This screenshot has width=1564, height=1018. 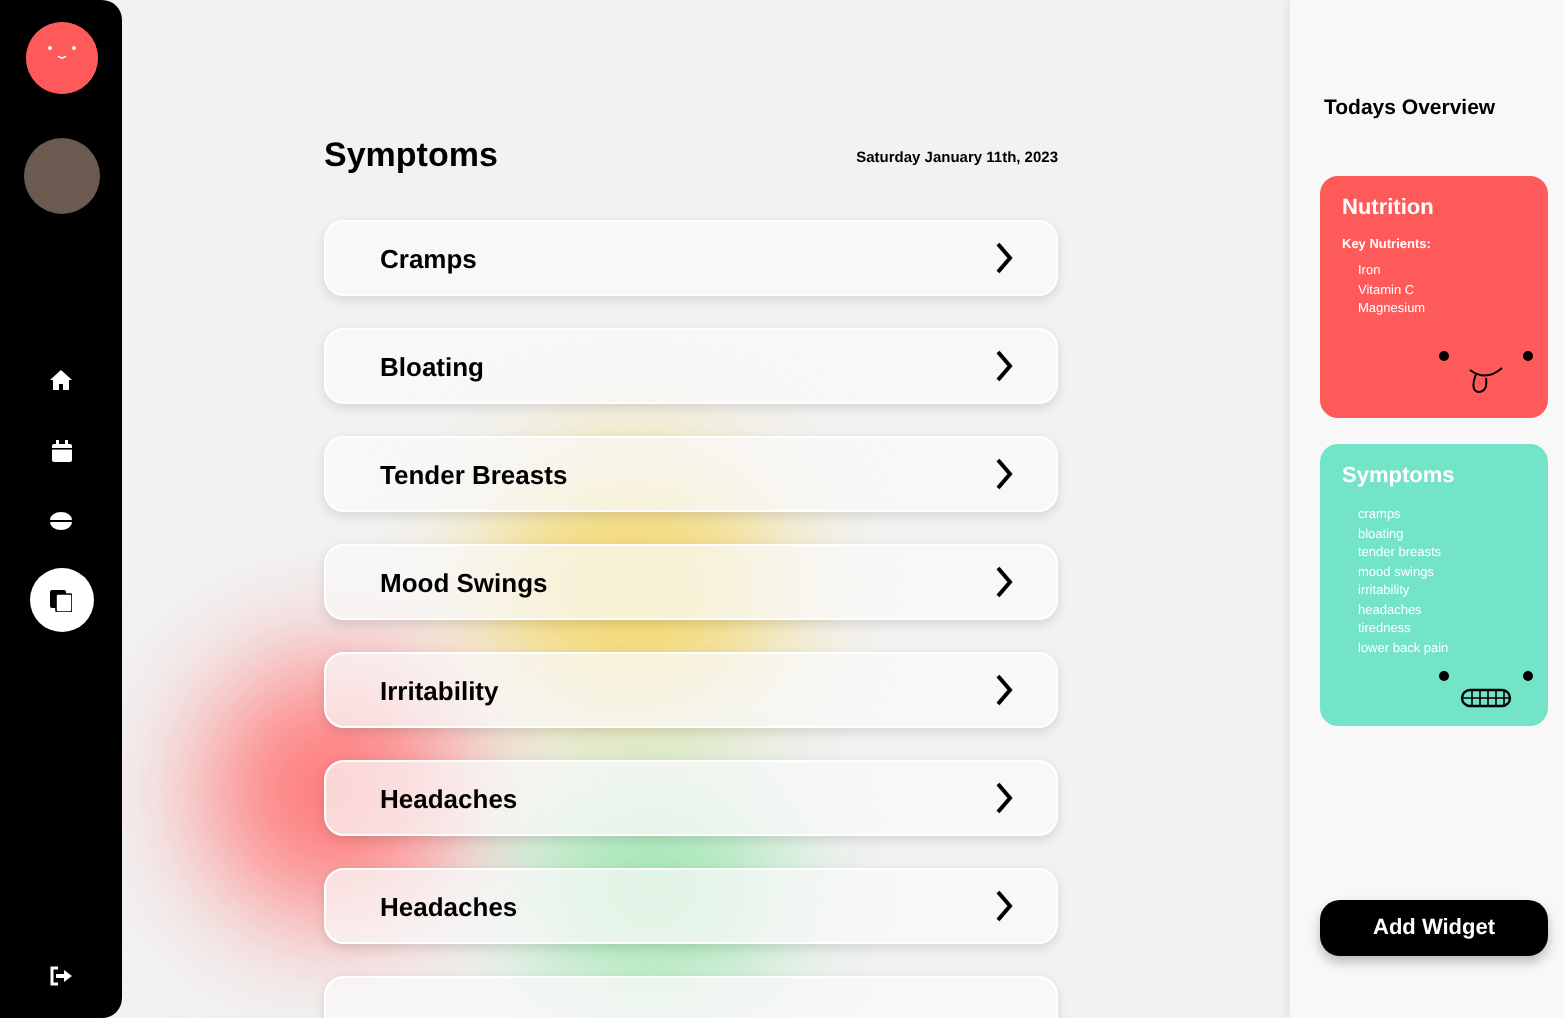 I want to click on bowl-icon, so click(x=61, y=520).